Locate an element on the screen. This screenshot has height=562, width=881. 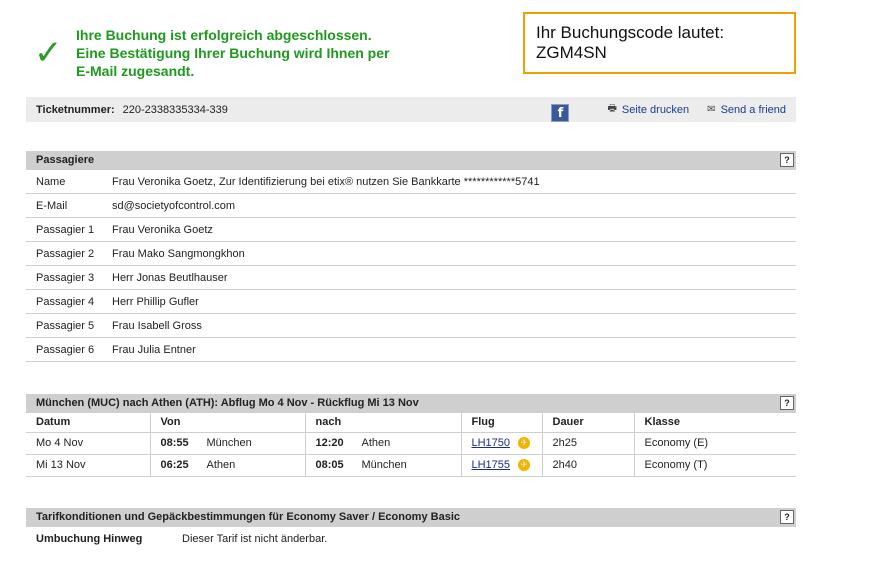
flight-cell: LH1750 ✈ is located at coordinates (502, 443).